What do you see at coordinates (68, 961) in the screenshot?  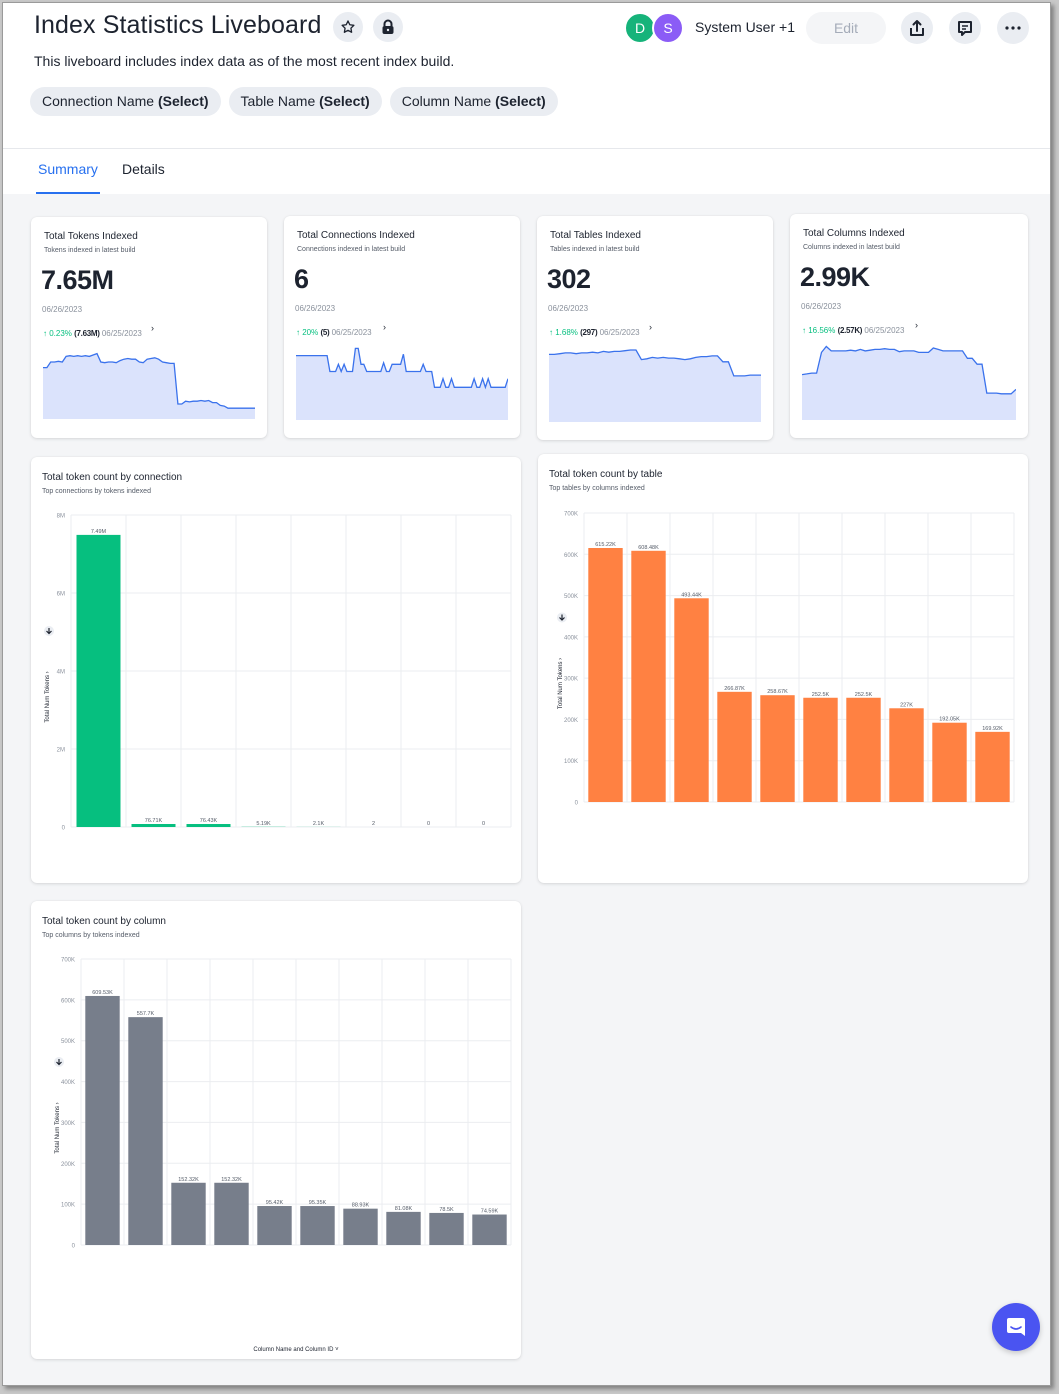 I see `y-tick-label: 700K` at bounding box center [68, 961].